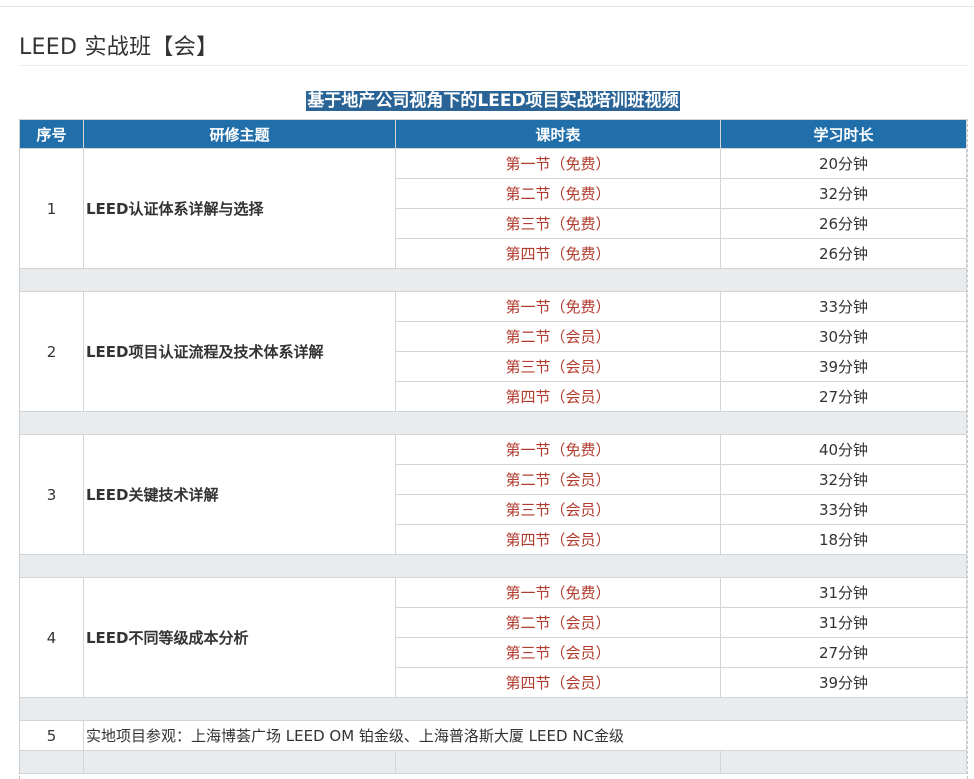 Image resolution: width=974 pixels, height=779 pixels. What do you see at coordinates (51, 208) in the screenshot?
I see `module-no: 1` at bounding box center [51, 208].